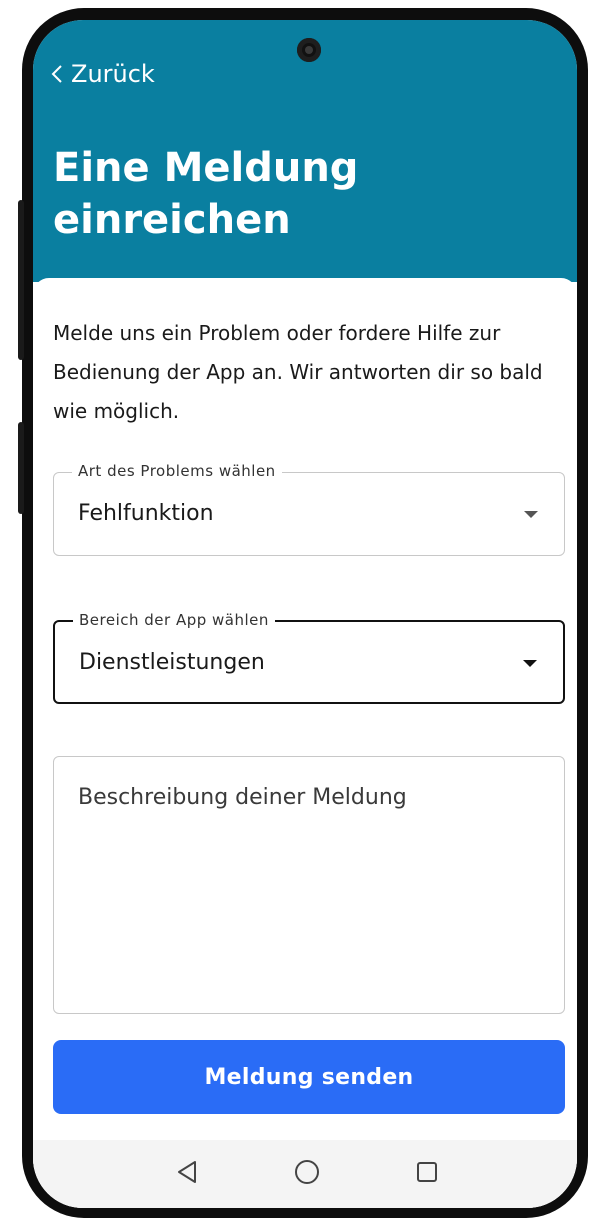 This screenshot has height=1223, width=590. I want to click on back-label: Zurück, so click(113, 74).